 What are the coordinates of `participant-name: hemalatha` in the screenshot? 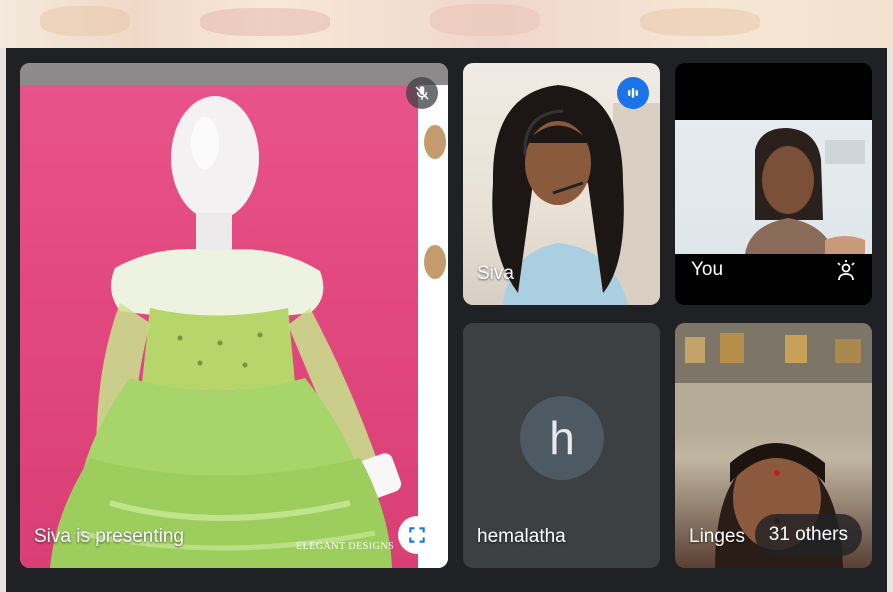 It's located at (521, 536).